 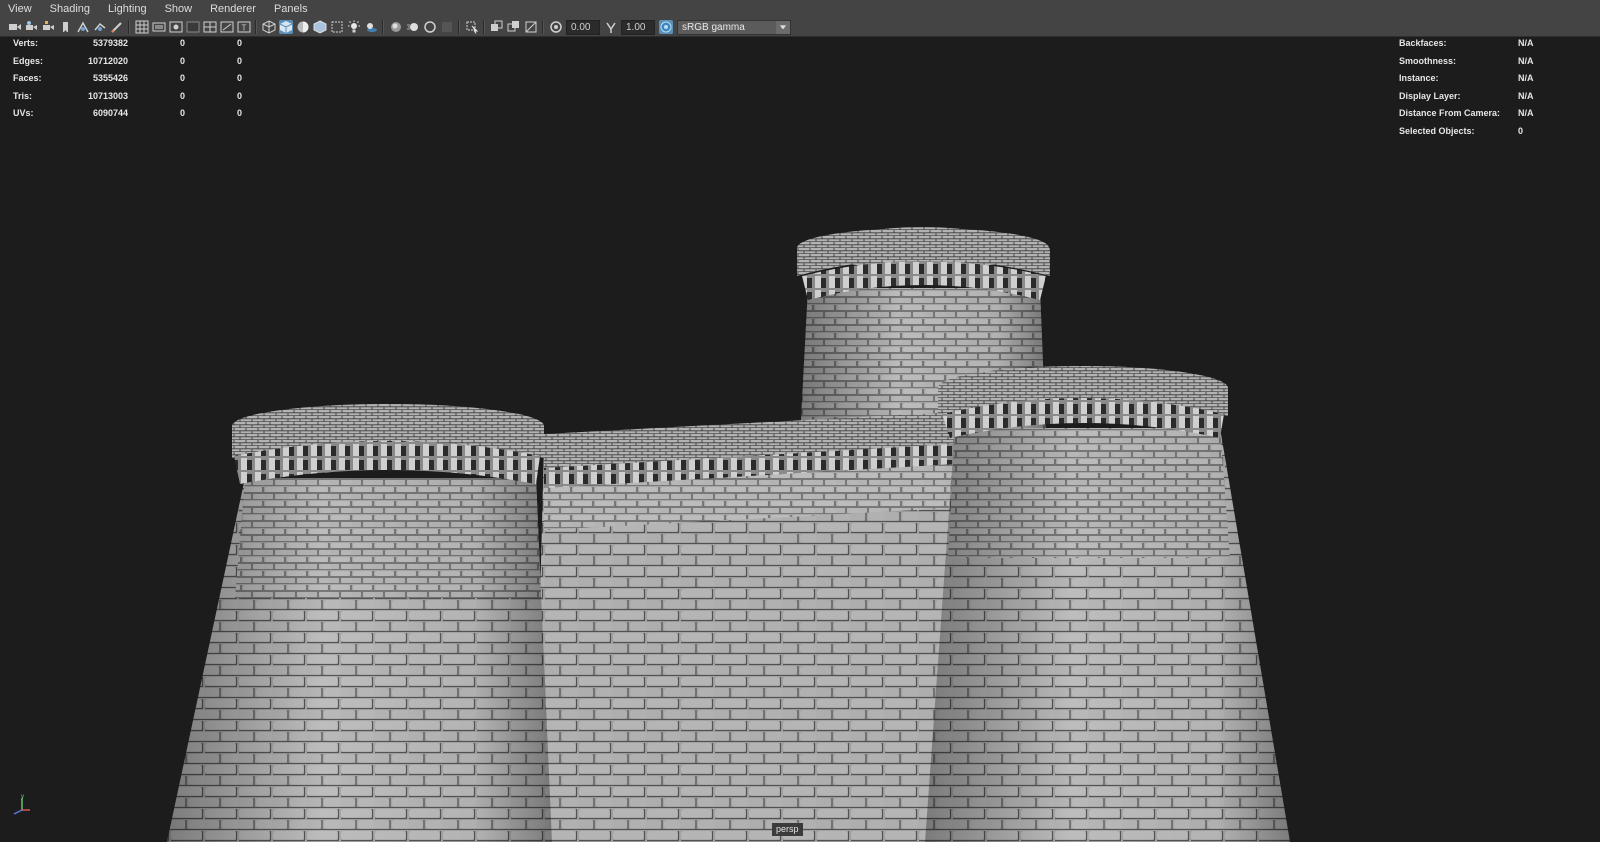 What do you see at coordinates (28, 60) in the screenshot?
I see `hud-label: Edges:` at bounding box center [28, 60].